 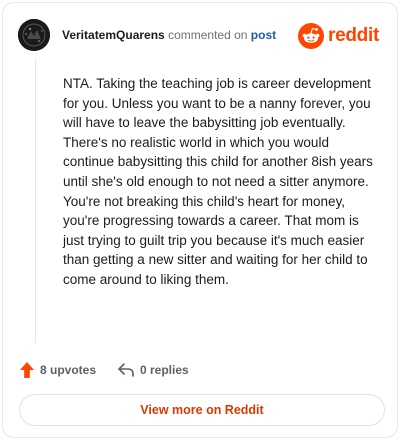 What do you see at coordinates (164, 370) in the screenshot?
I see `replies-count: 0 replies` at bounding box center [164, 370].